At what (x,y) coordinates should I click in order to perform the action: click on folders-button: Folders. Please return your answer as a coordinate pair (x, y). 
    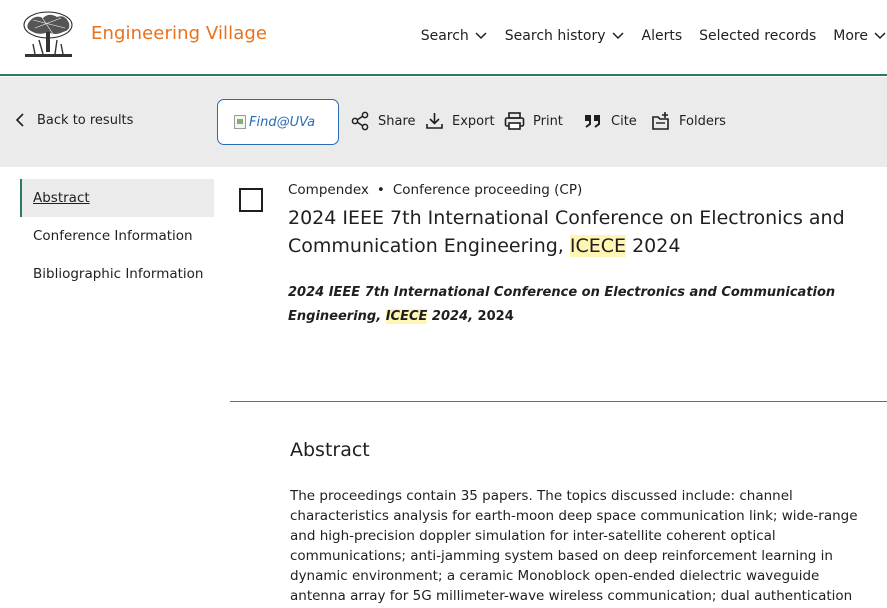
    Looking at the image, I should click on (688, 121).